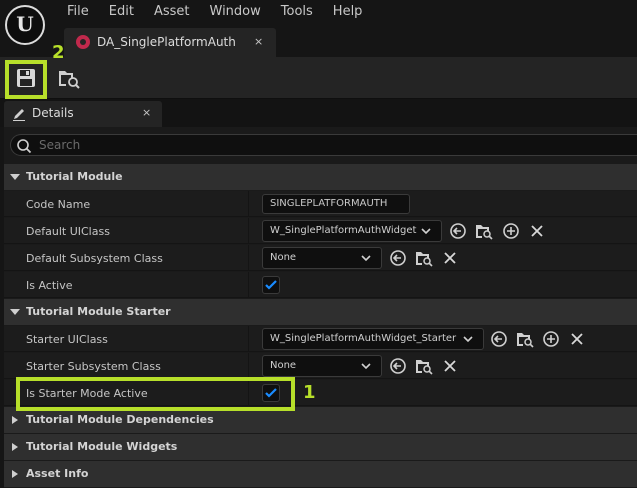  Describe the element at coordinates (83, 42) in the screenshot. I see `data-asset-icon` at that location.